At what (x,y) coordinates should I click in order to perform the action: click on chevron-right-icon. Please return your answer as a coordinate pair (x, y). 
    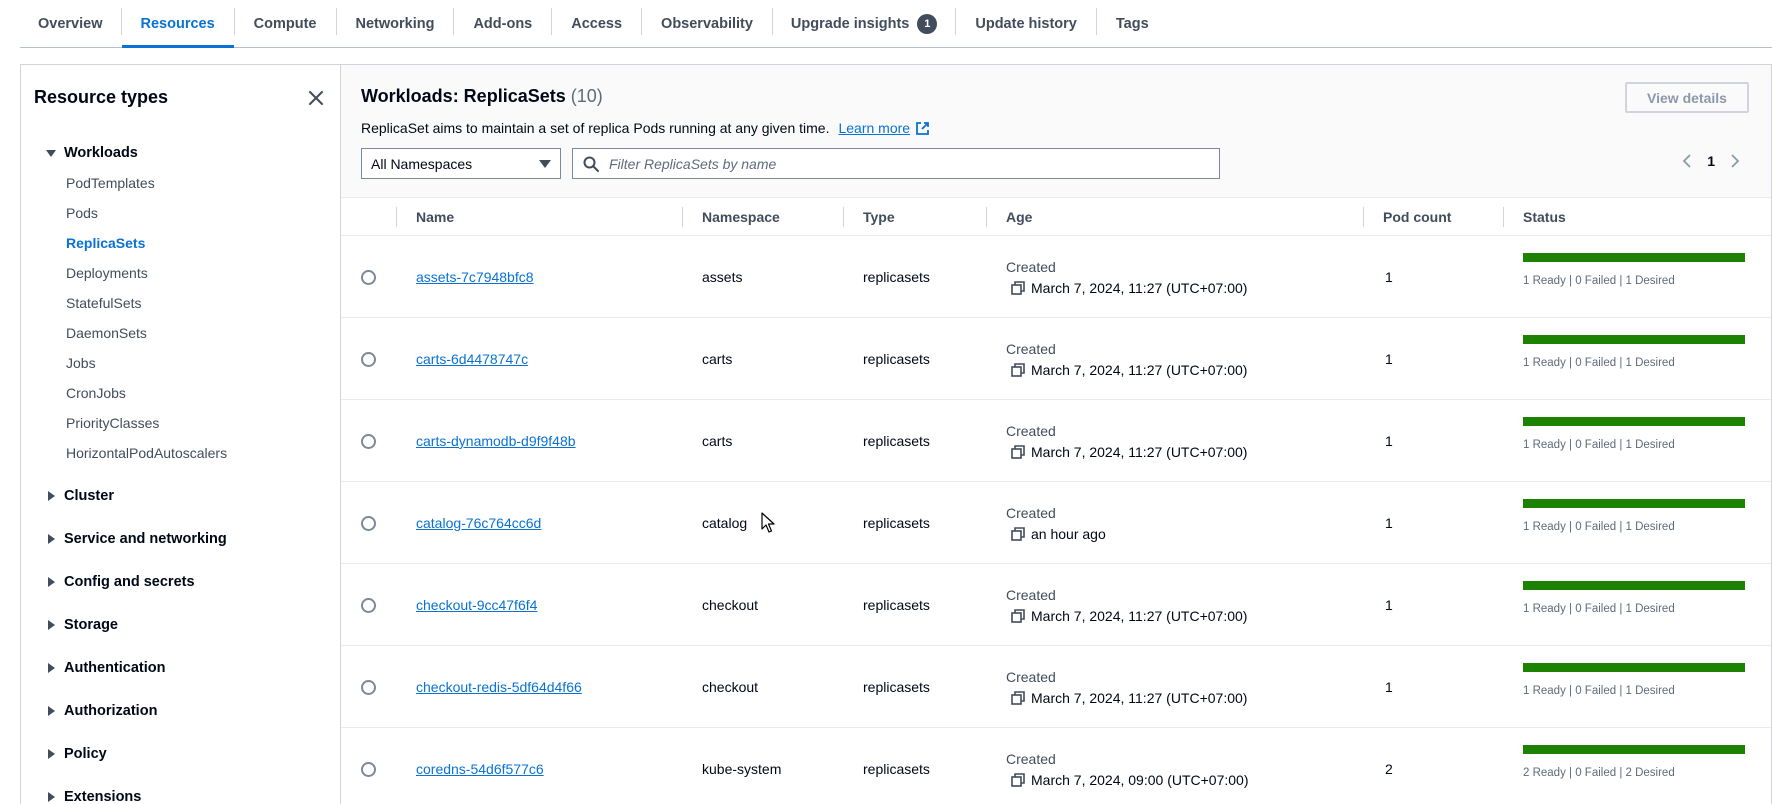
    Looking at the image, I should click on (1735, 161).